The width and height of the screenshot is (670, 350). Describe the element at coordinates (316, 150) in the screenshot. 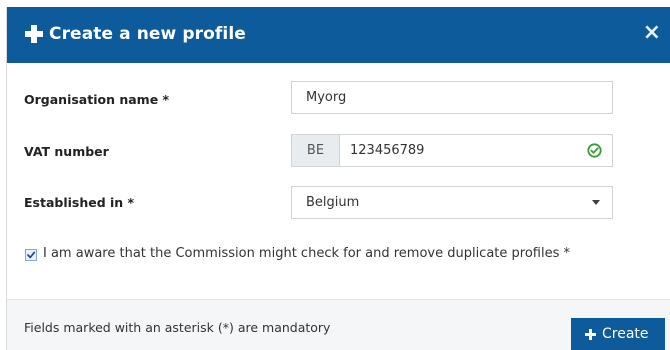

I see `vat-country-prefix: BE` at that location.